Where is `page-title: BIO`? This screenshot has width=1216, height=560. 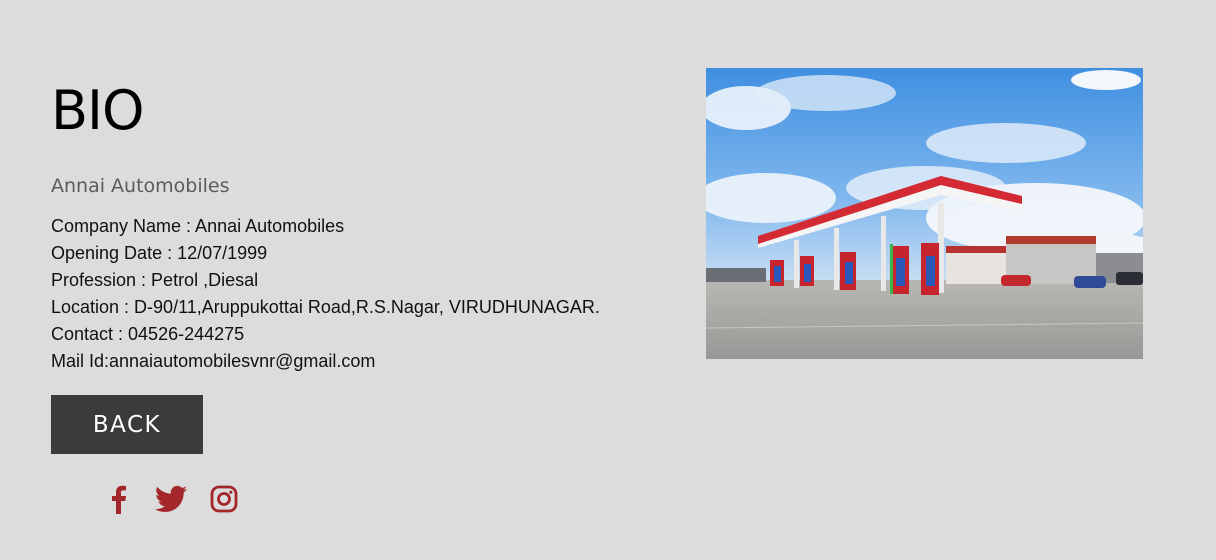 page-title: BIO is located at coordinates (97, 110).